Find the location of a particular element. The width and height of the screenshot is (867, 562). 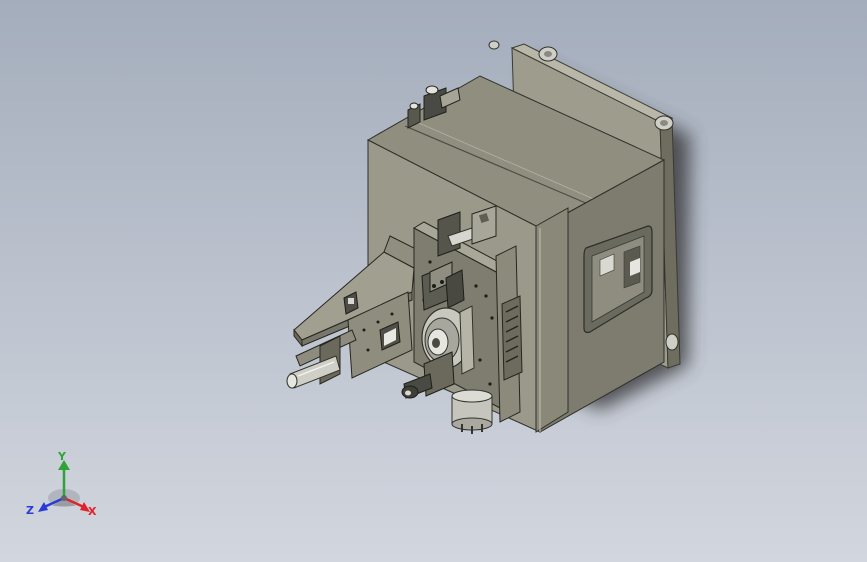

orientation-triad: Y Z X is located at coordinates (64, 486).